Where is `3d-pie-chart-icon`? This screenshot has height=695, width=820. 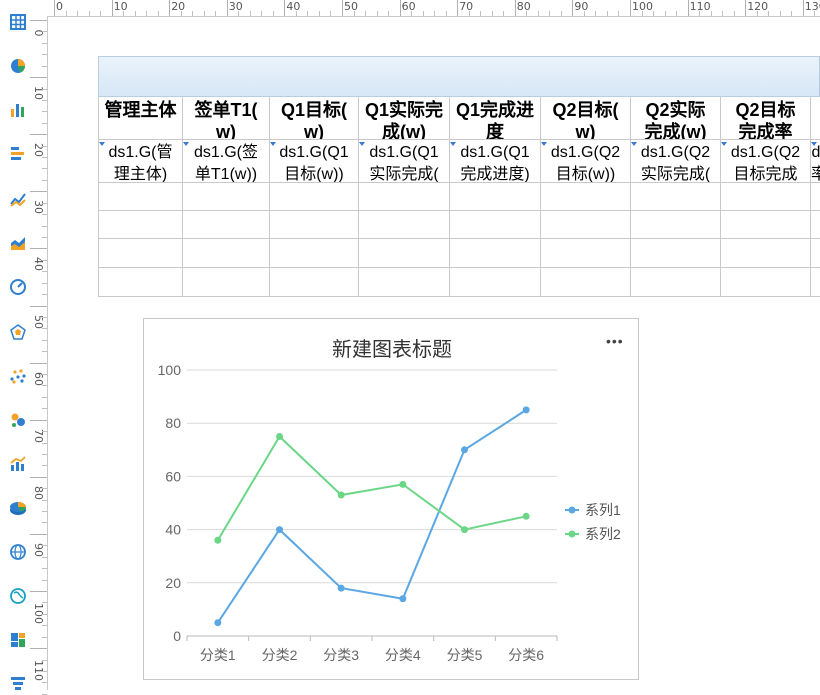
3d-pie-chart-icon is located at coordinates (18, 508).